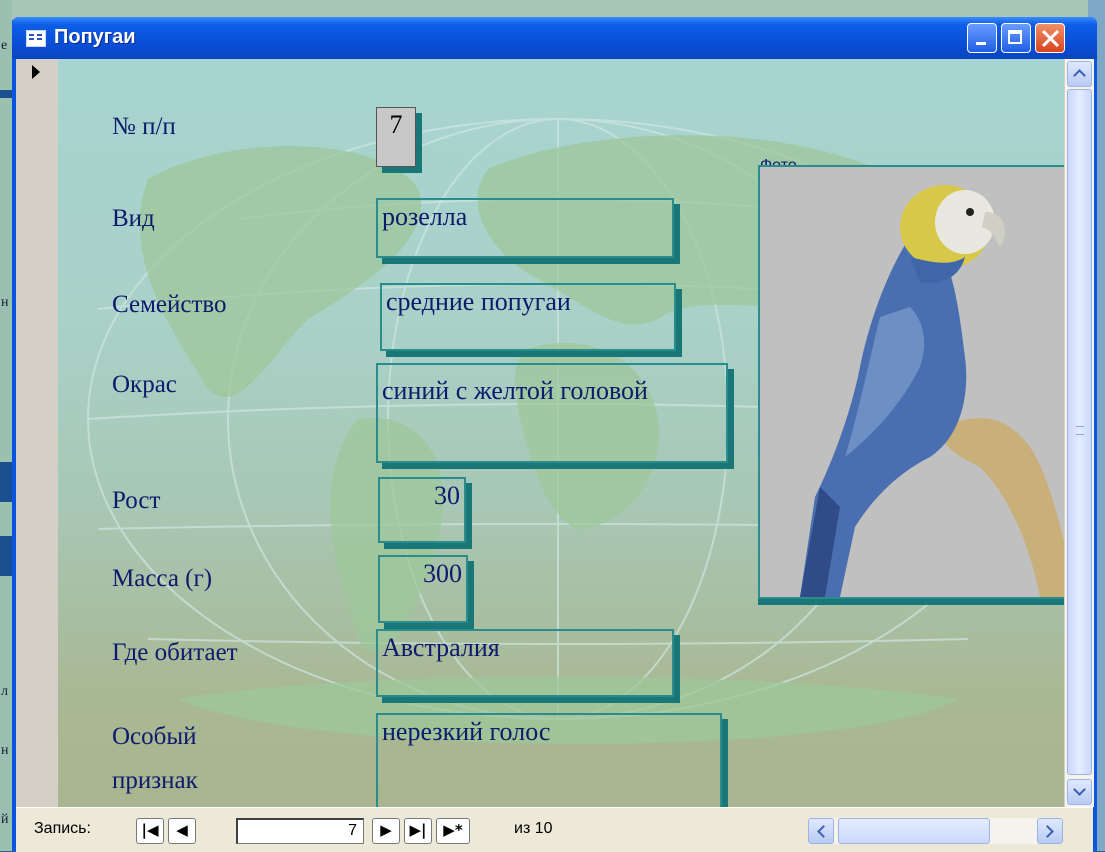 This screenshot has height=852, width=1105. I want to click on close-button, so click(1050, 38).